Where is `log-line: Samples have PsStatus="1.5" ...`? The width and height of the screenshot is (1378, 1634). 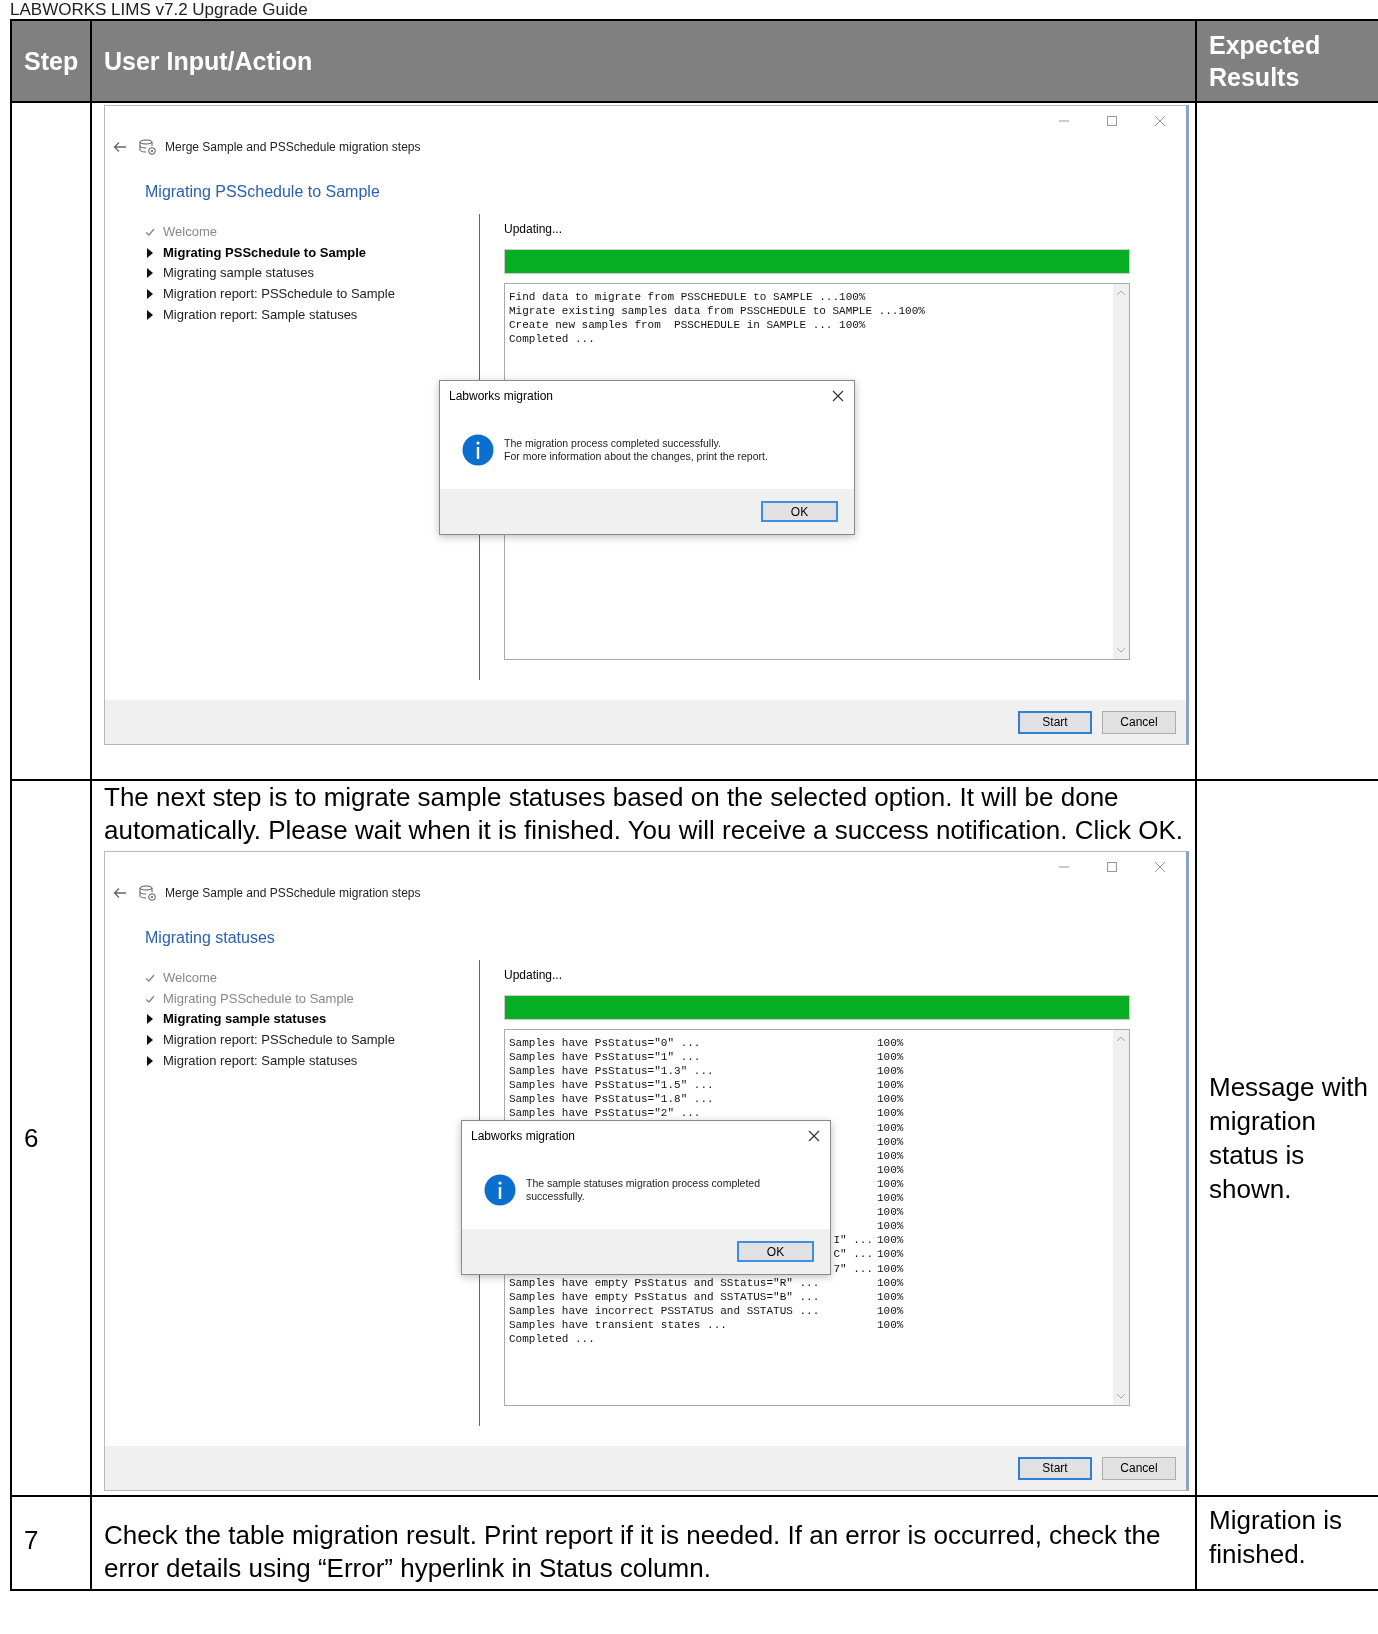 log-line: Samples have PsStatus="1.5" ... is located at coordinates (612, 1085).